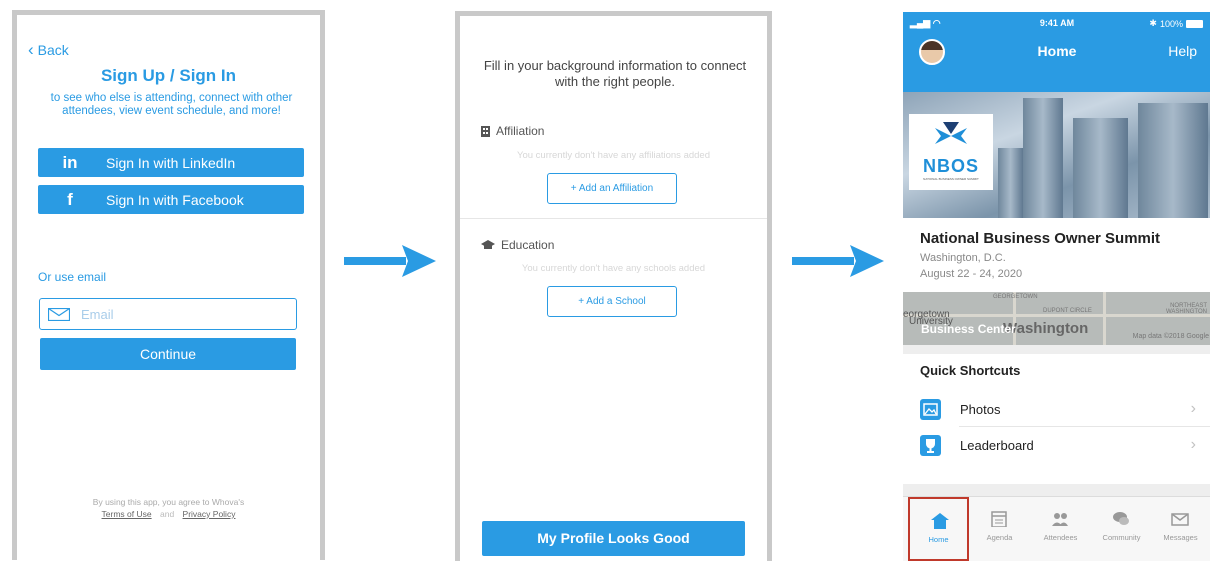  What do you see at coordinates (72, 277) in the screenshot?
I see `or-email-label: Or use email` at bounding box center [72, 277].